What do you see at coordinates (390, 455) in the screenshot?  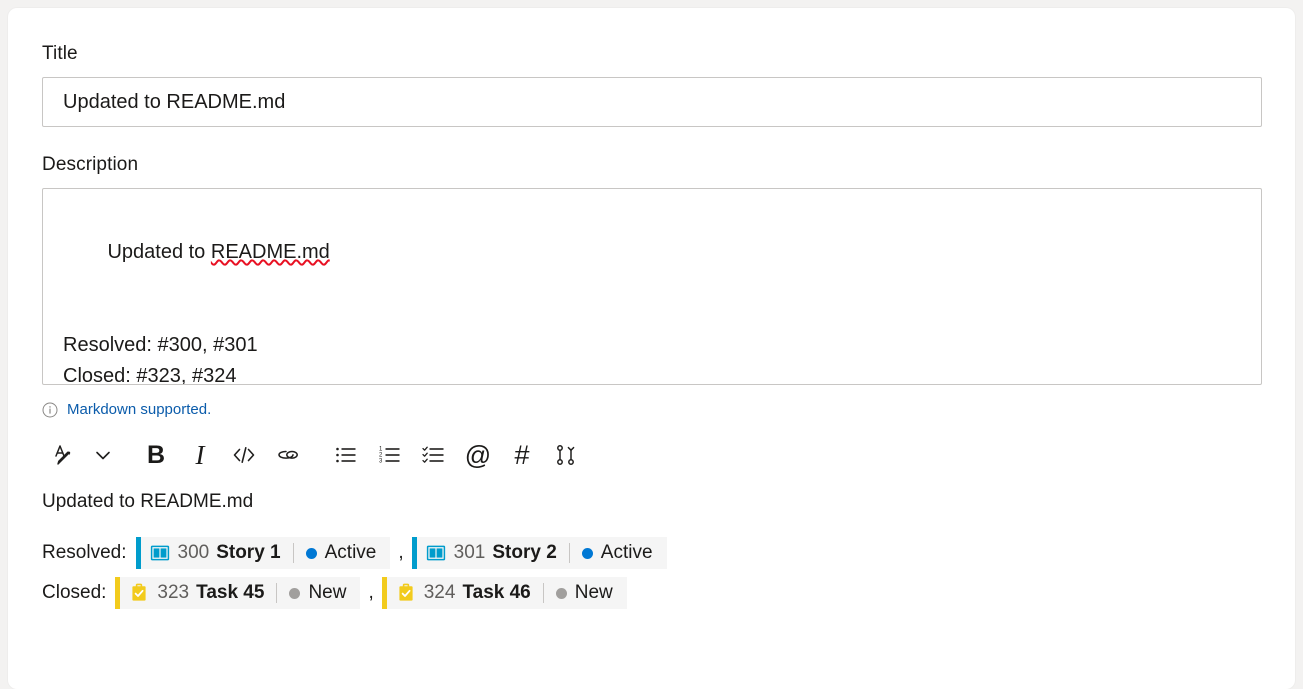 I see `numbered-list-icon: 1 2 3` at bounding box center [390, 455].